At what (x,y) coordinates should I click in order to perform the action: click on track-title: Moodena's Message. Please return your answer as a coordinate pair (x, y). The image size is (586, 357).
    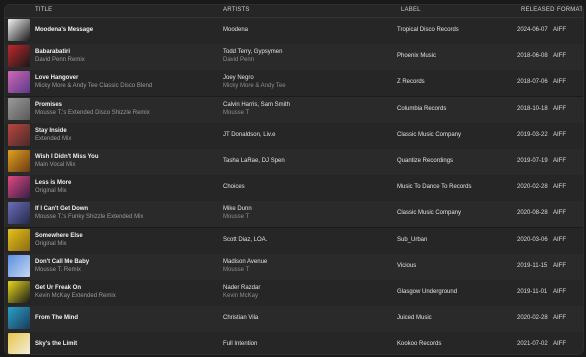
    Looking at the image, I should click on (64, 30).